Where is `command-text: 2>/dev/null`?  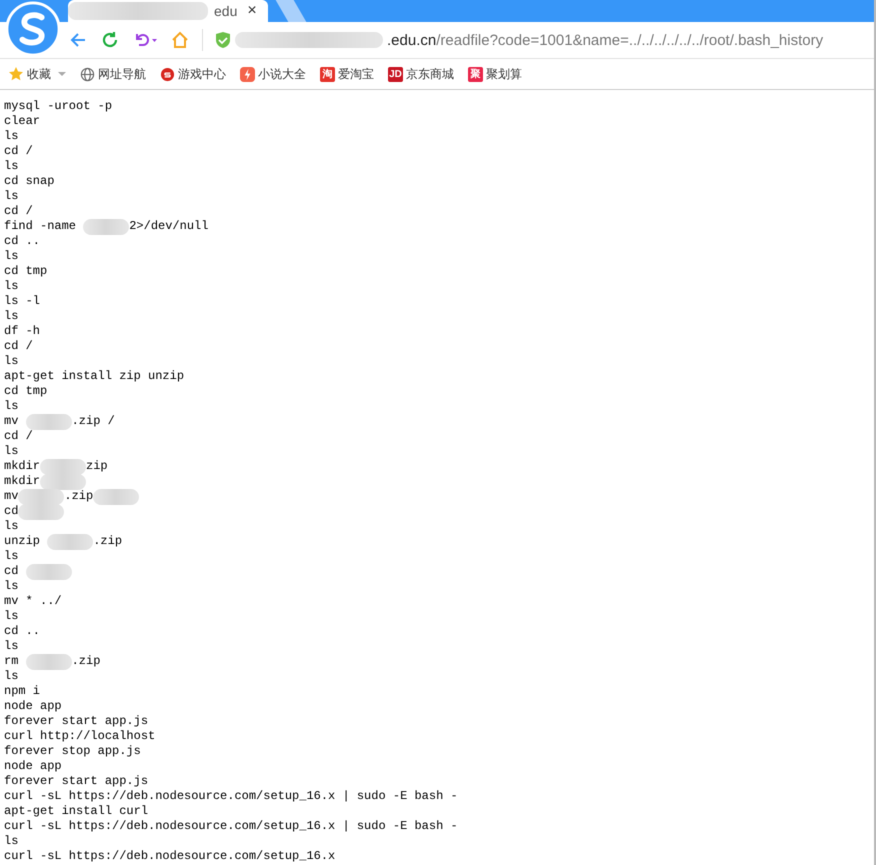 command-text: 2>/dev/null is located at coordinates (168, 226).